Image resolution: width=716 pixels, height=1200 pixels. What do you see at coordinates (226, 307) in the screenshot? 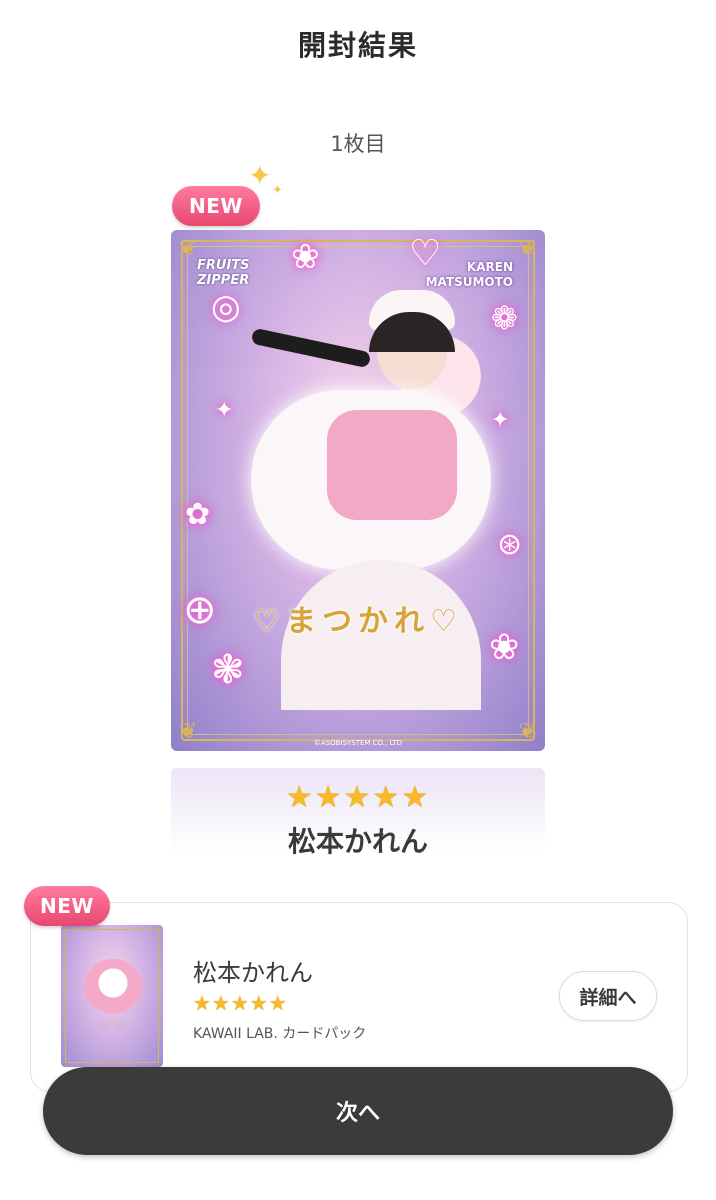
I see `neon-lemon-icon: ◎` at bounding box center [226, 307].